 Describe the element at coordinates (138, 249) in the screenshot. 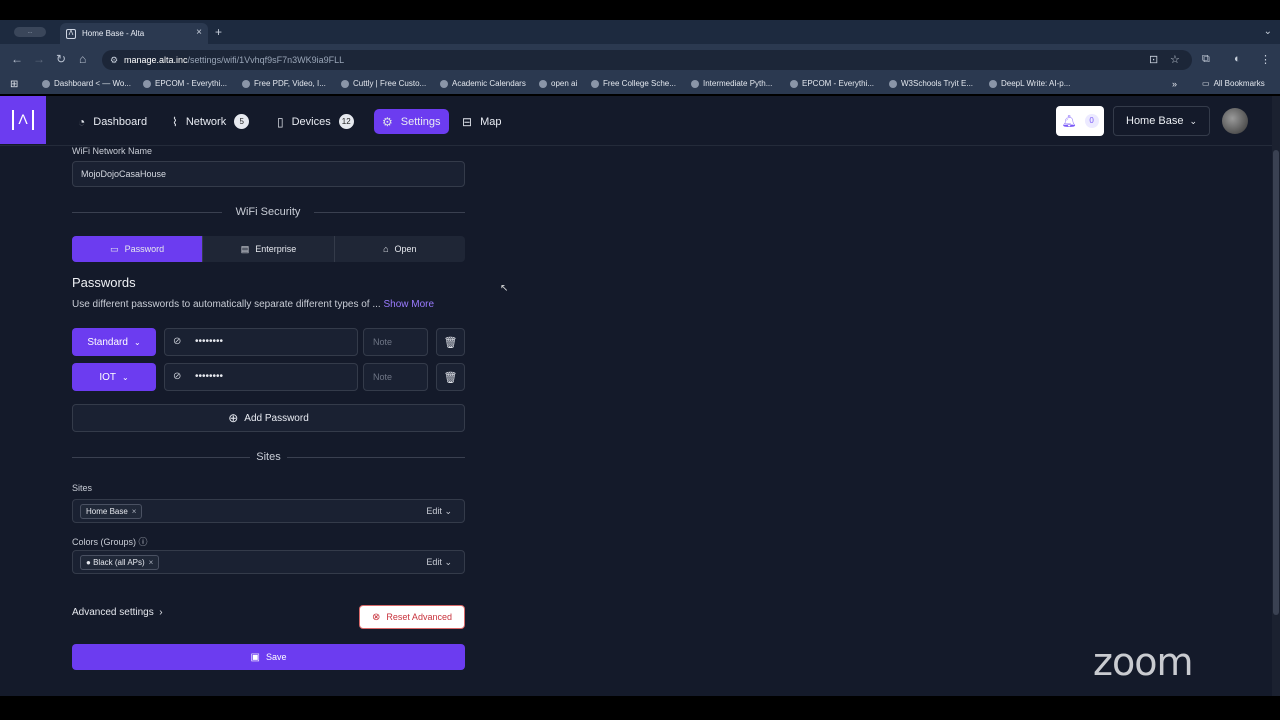

I see `tab-password: ▭ Password` at that location.